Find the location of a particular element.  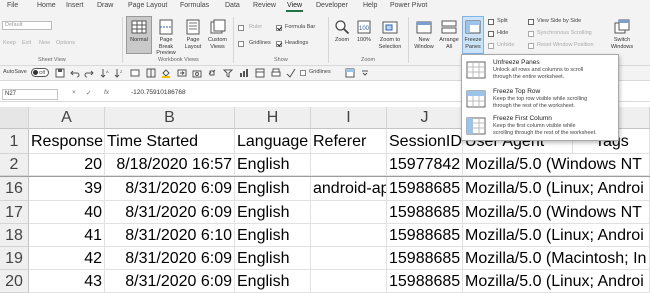

synchronous-scrolling-button: Synchronous Scrolling is located at coordinates (564, 33).